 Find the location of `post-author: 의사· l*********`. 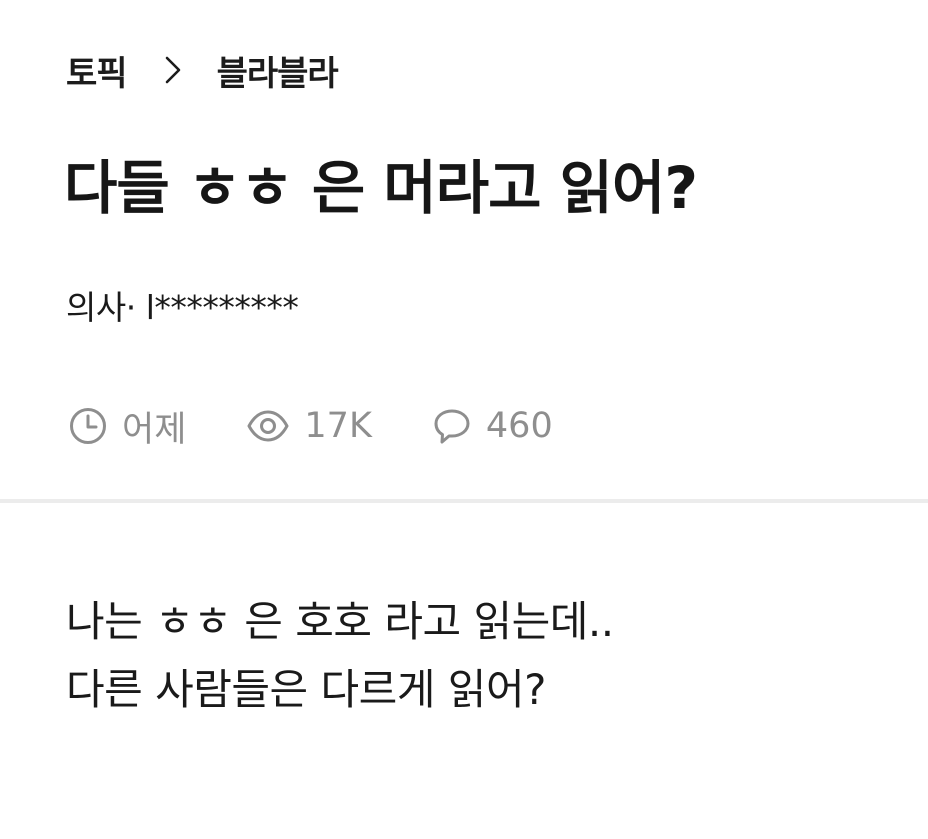

post-author: 의사· l********* is located at coordinates (182, 308).